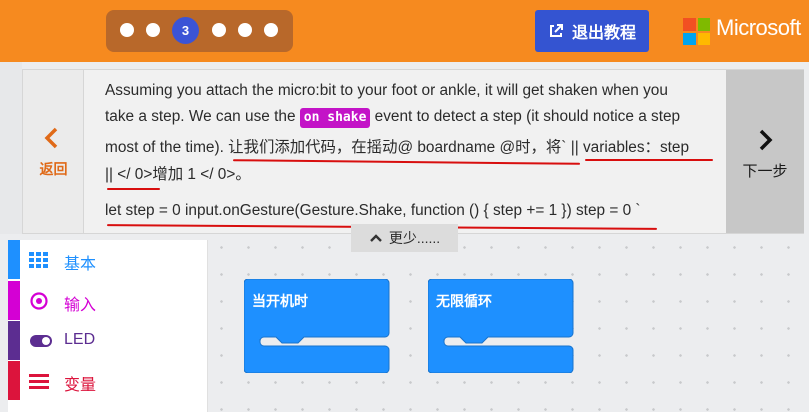  Describe the element at coordinates (185, 30) in the screenshot. I see `step-dot-current: 3` at that location.